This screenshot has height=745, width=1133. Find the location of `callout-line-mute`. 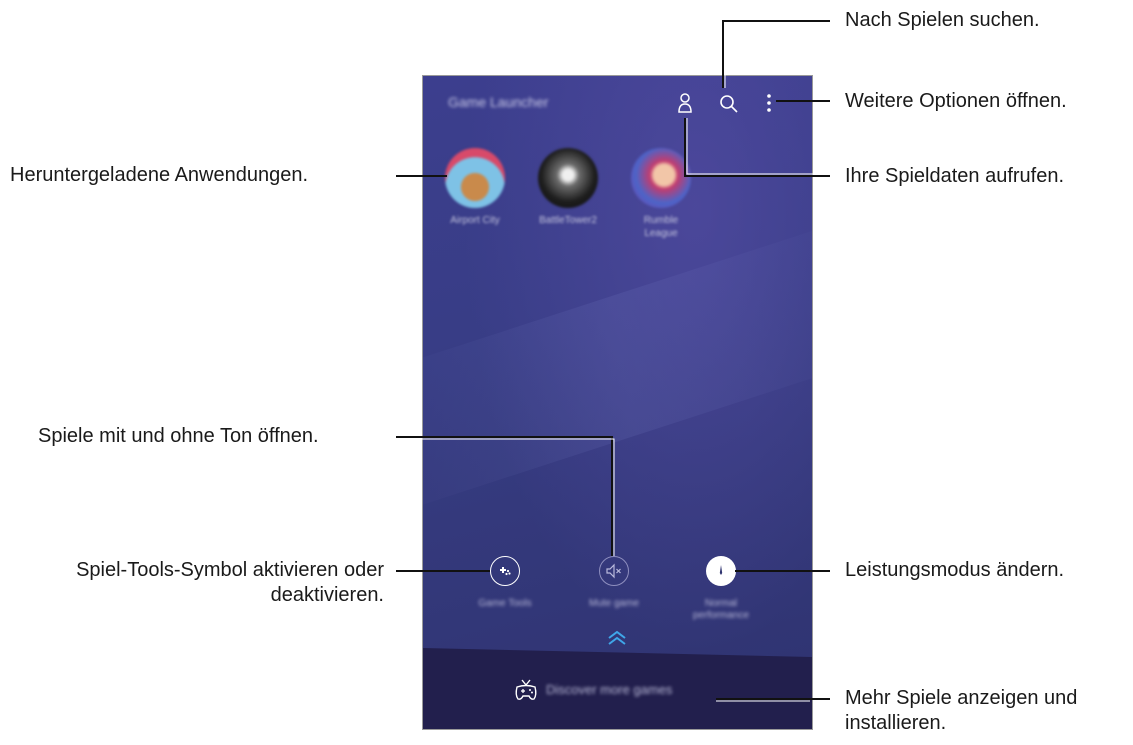

callout-line-mute is located at coordinates (504, 496).